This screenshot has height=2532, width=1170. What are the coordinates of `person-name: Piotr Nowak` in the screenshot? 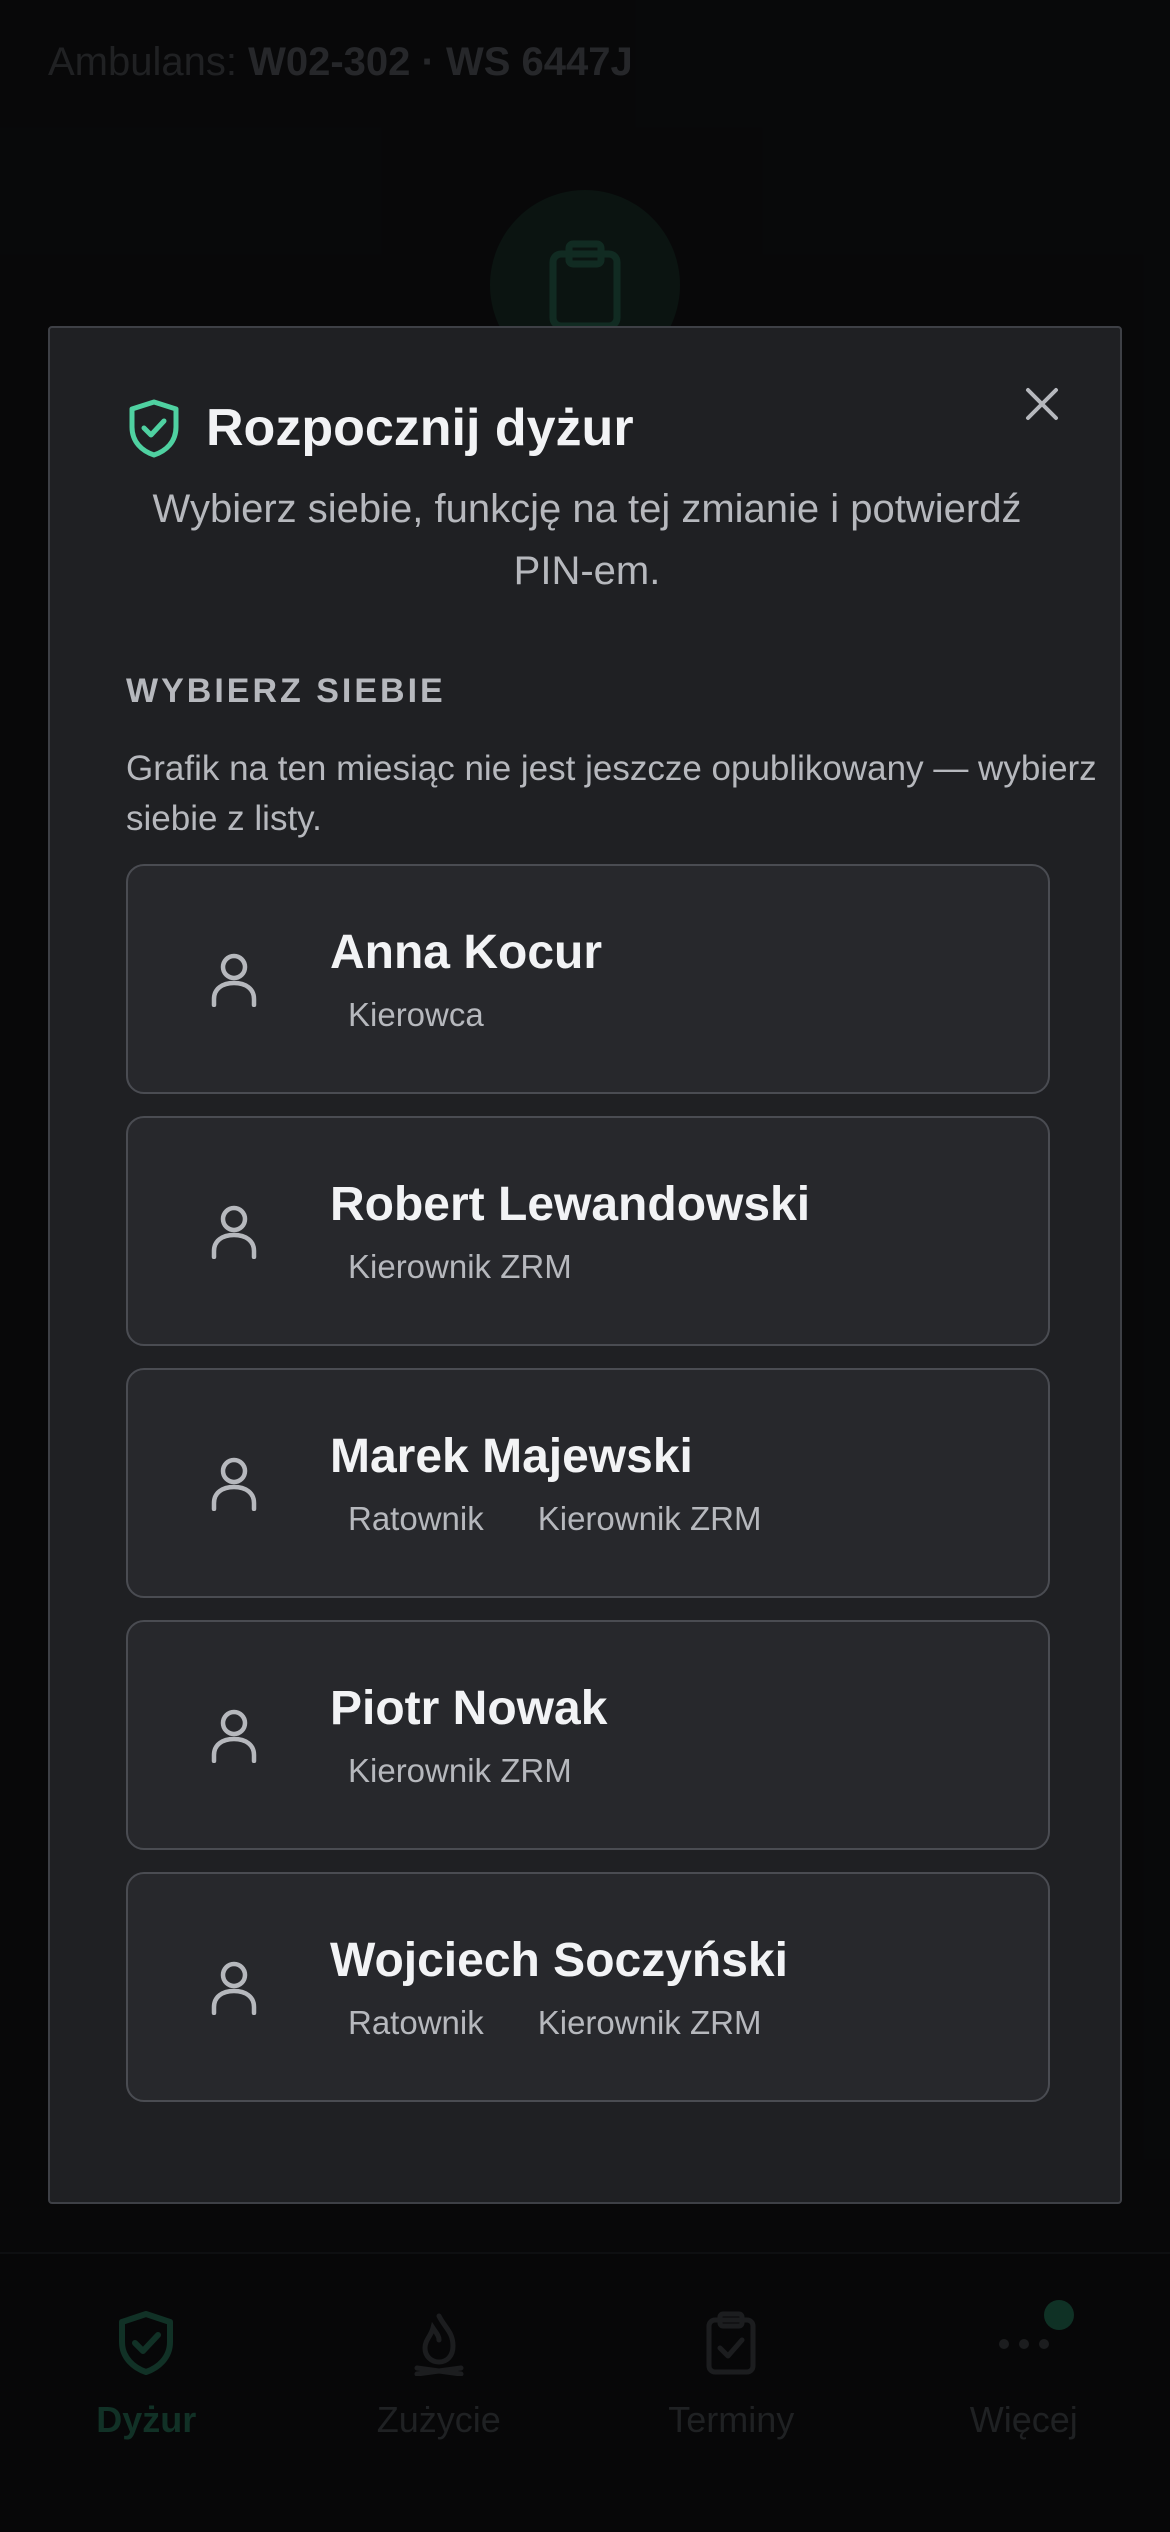 It's located at (469, 1708).